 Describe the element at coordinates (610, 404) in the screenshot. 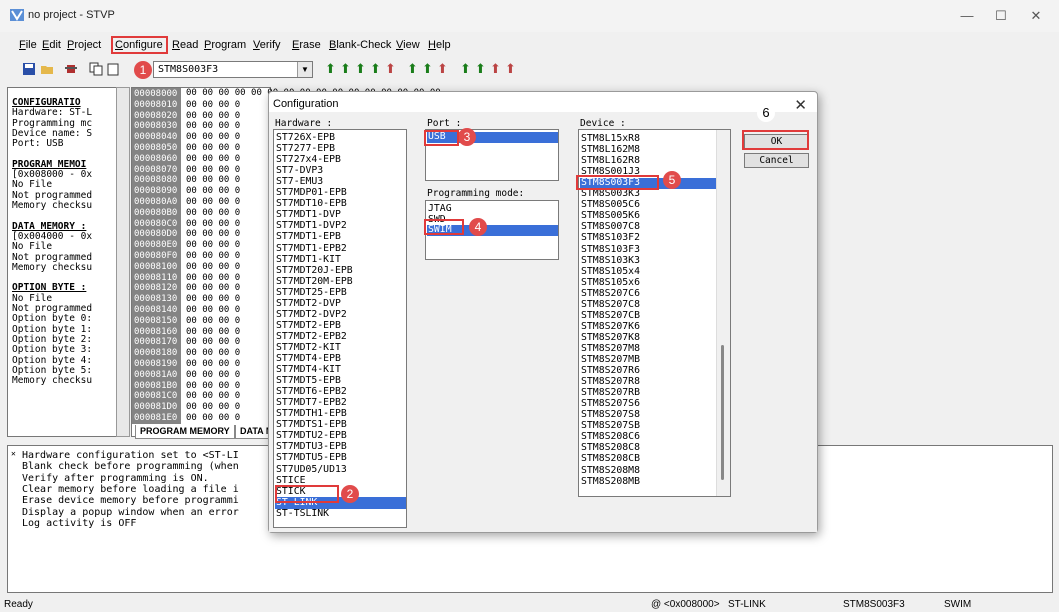

I see `device-item: STM8S207S6` at that location.